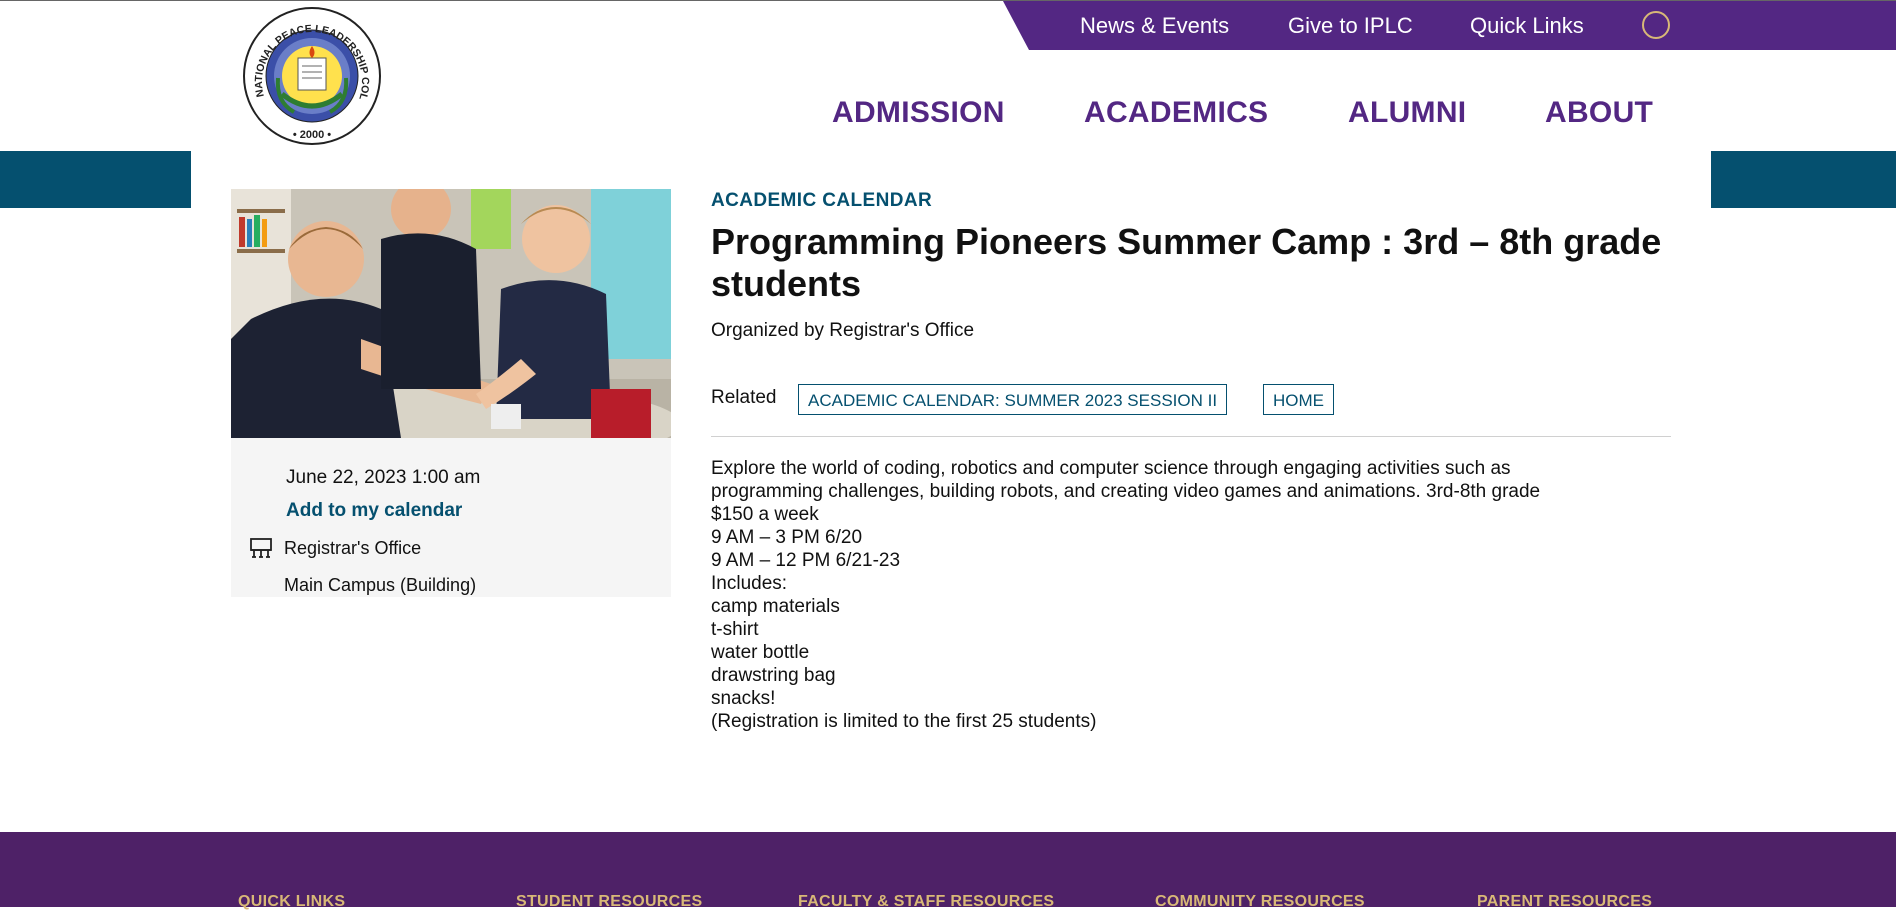  I want to click on event-category: ACADEMIC CALENDAR, so click(822, 200).